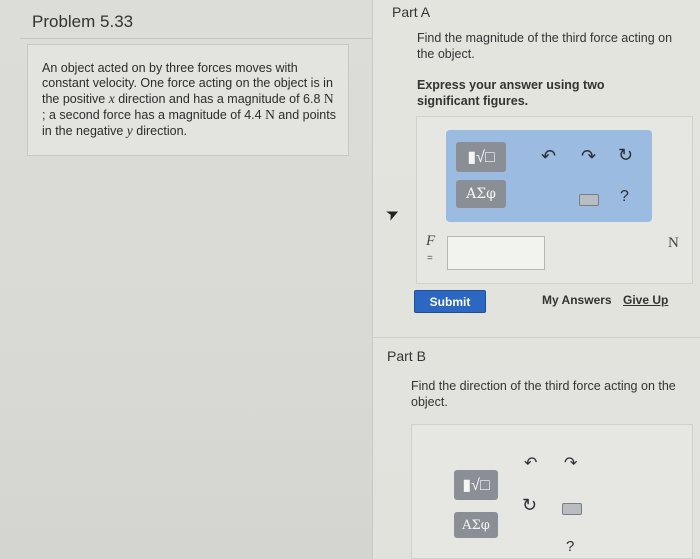 The image size is (700, 559). What do you see at coordinates (476, 525) in the screenshot?
I see `part-b-symbols-button: ΑΣφ` at bounding box center [476, 525].